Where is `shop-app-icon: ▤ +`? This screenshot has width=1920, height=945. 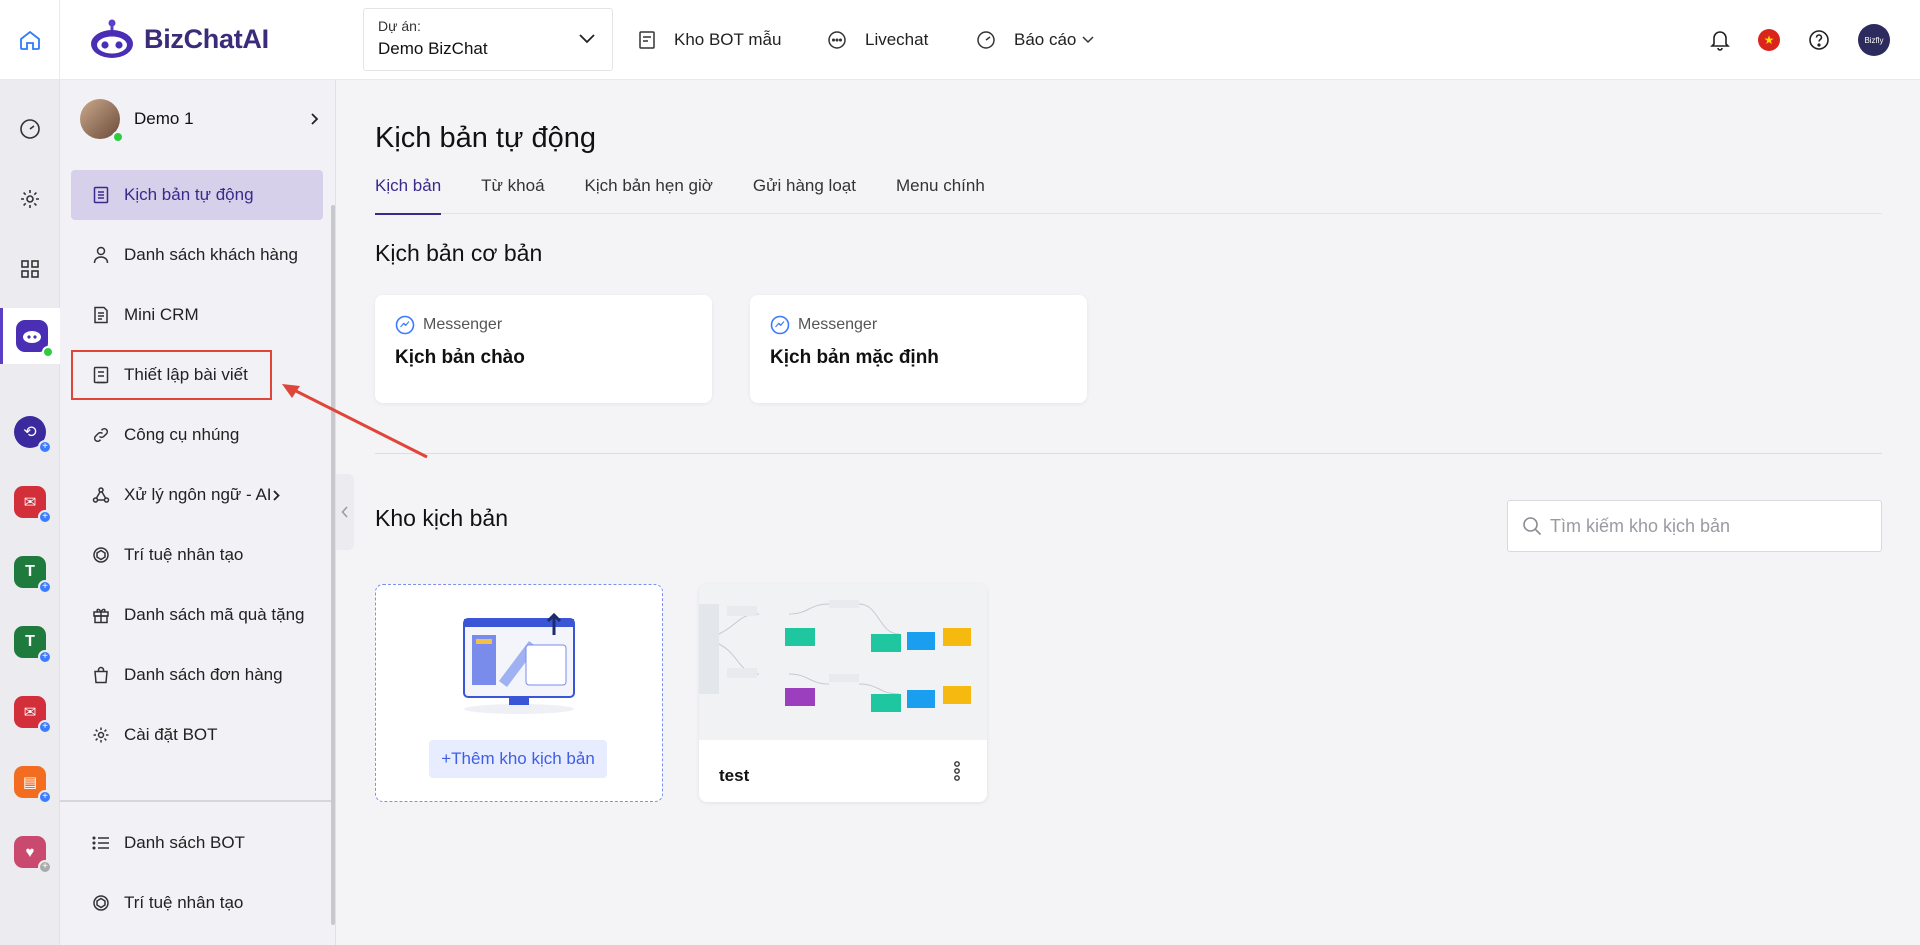
shop-app-icon: ▤ + is located at coordinates (33, 785).